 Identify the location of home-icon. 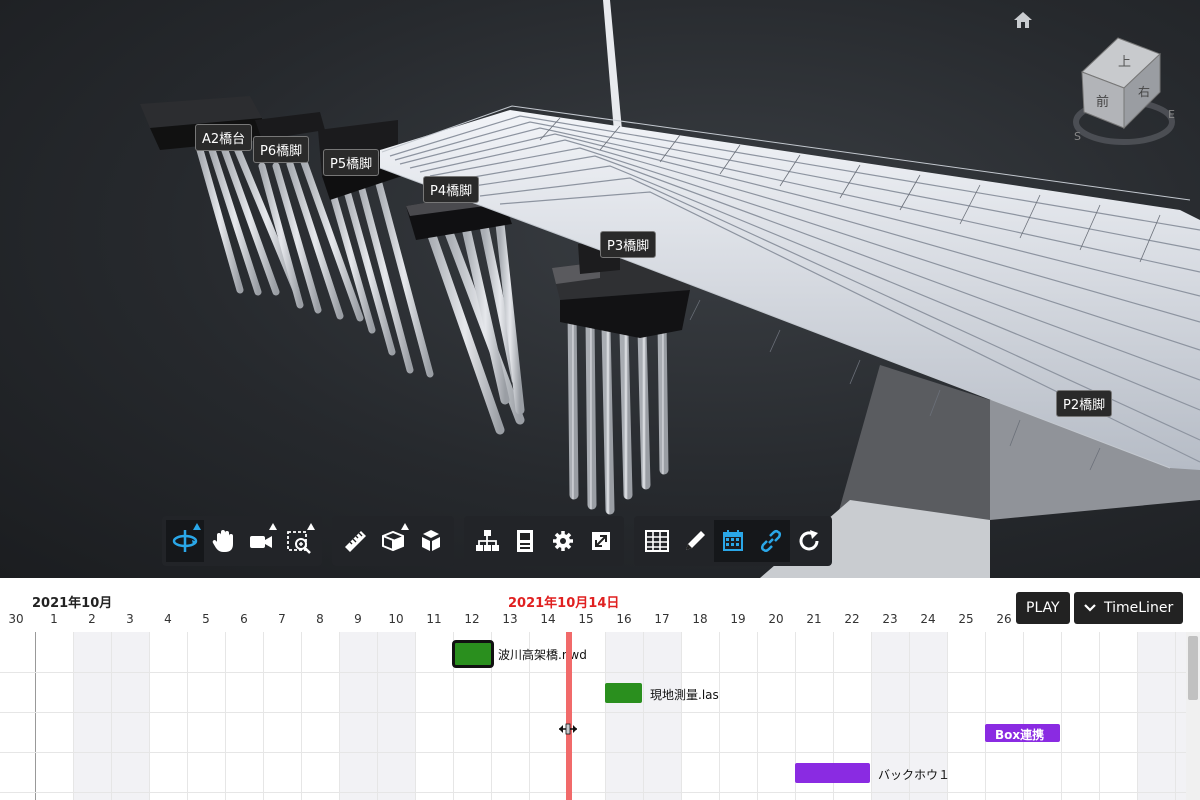
(1023, 20).